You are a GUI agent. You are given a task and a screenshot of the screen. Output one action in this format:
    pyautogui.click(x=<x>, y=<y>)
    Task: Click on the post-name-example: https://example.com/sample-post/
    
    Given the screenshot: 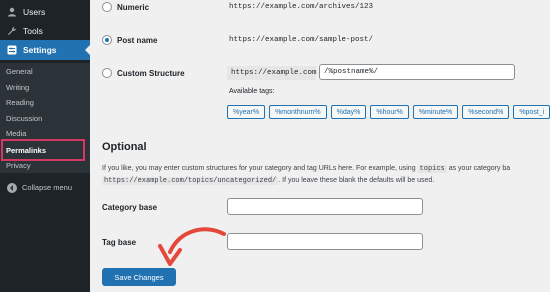 What is the action you would take?
    pyautogui.click(x=301, y=40)
    